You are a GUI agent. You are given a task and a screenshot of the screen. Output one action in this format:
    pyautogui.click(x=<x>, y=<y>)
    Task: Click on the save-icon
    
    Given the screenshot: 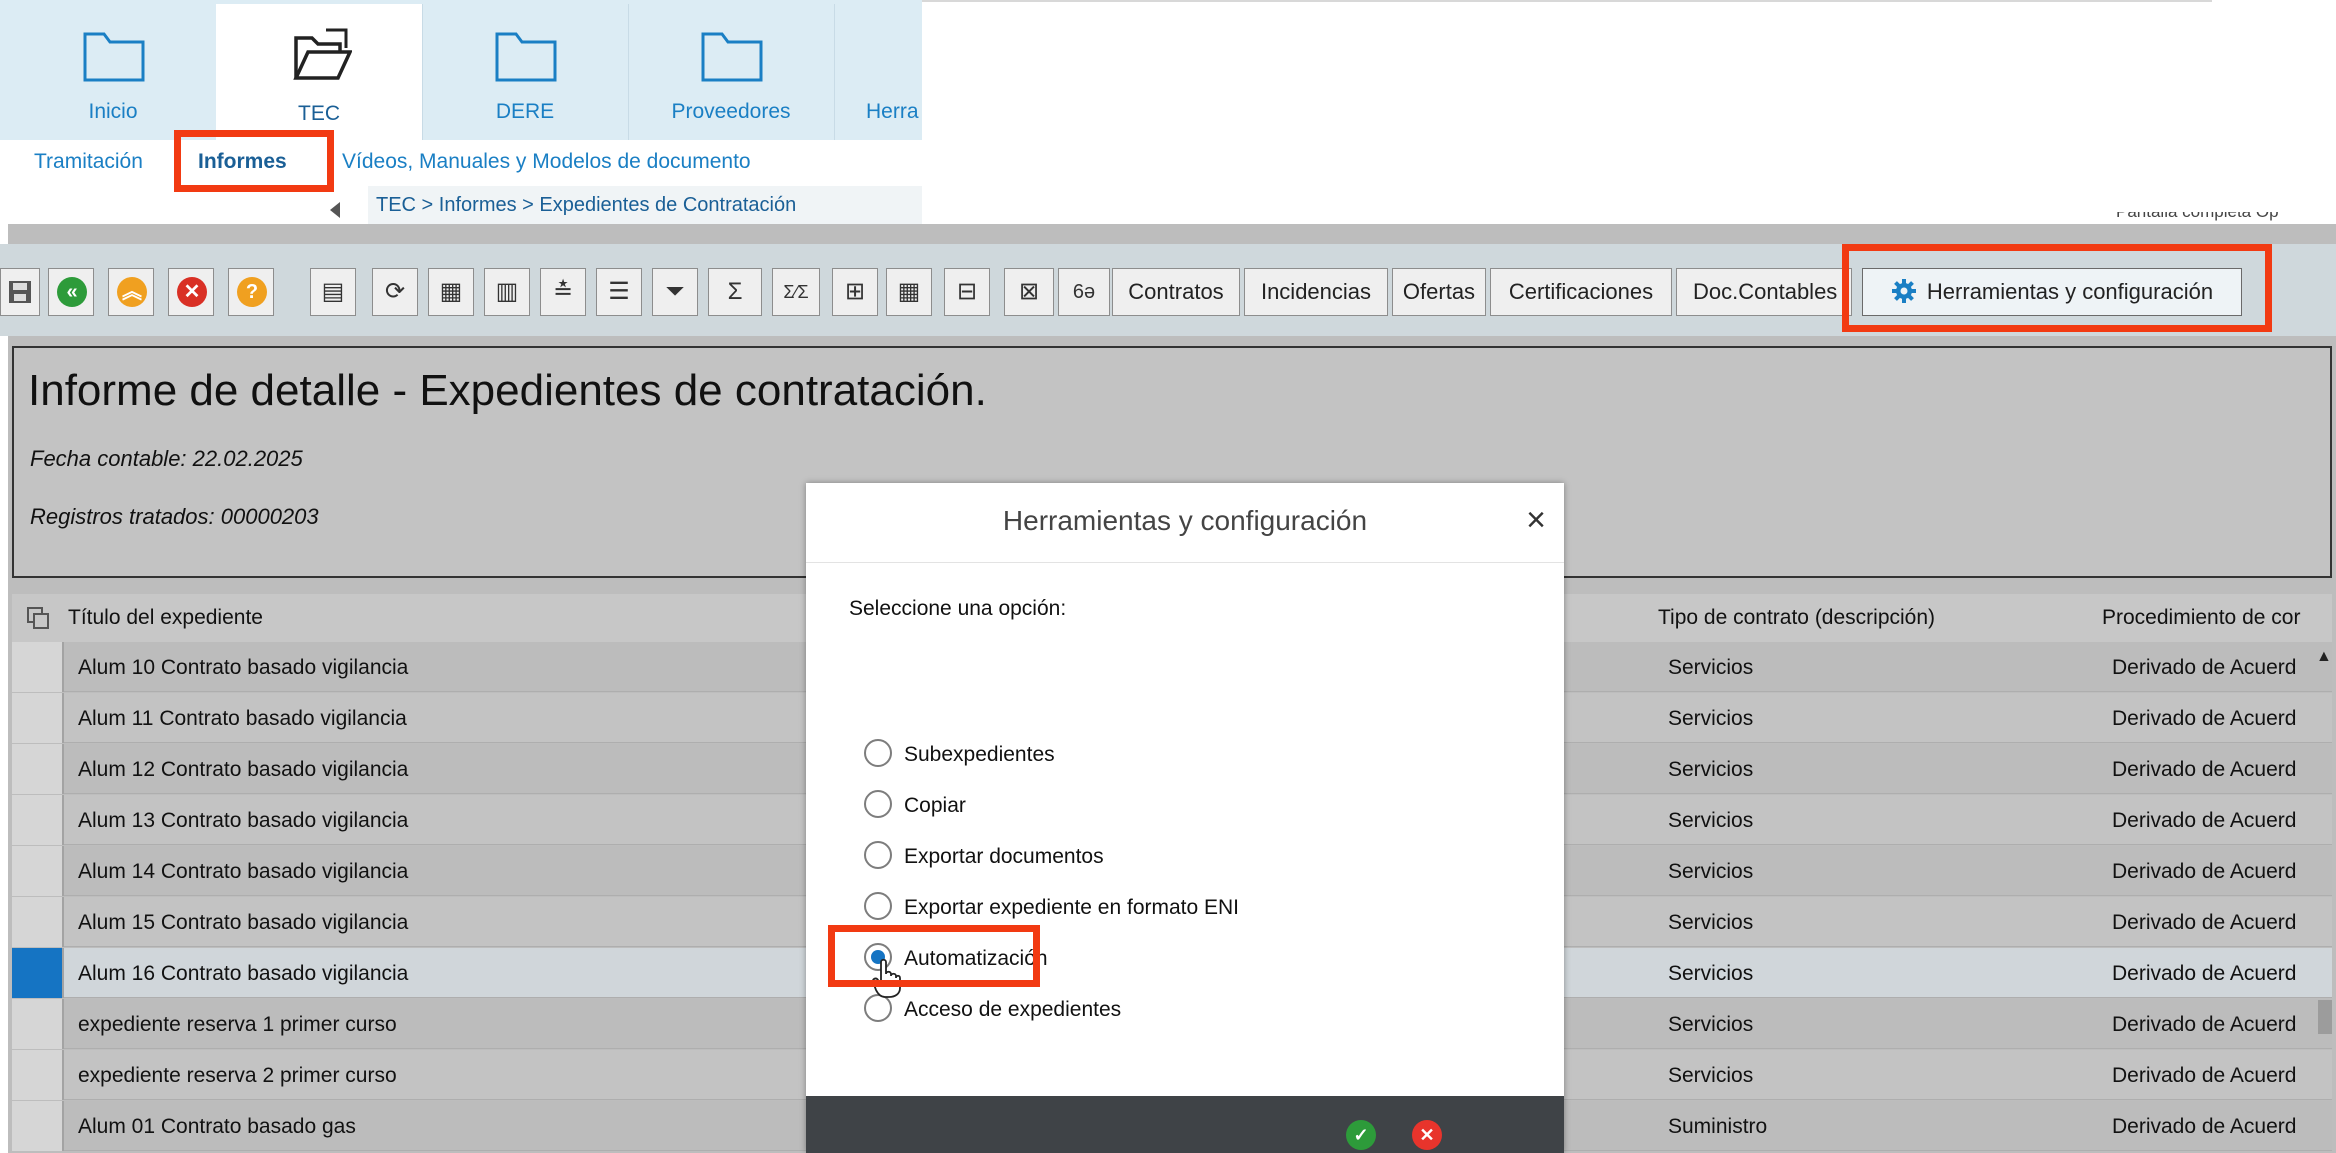 What is the action you would take?
    pyautogui.click(x=20, y=292)
    